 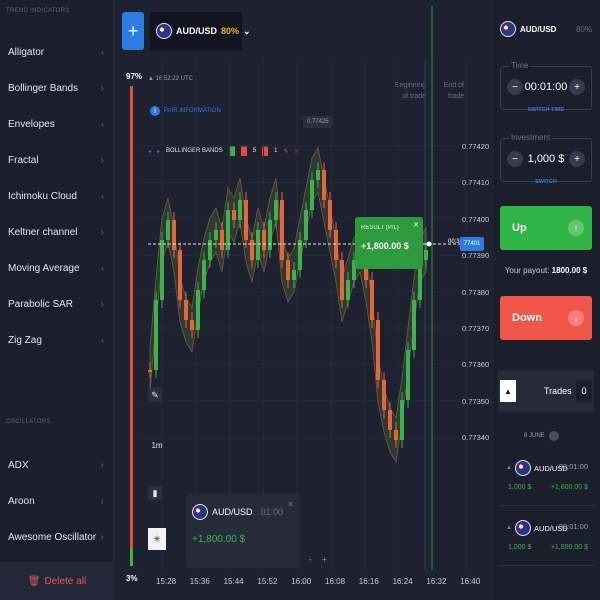 What do you see at coordinates (520, 487) in the screenshot?
I see `trade-amount: 1,000 $` at bounding box center [520, 487].